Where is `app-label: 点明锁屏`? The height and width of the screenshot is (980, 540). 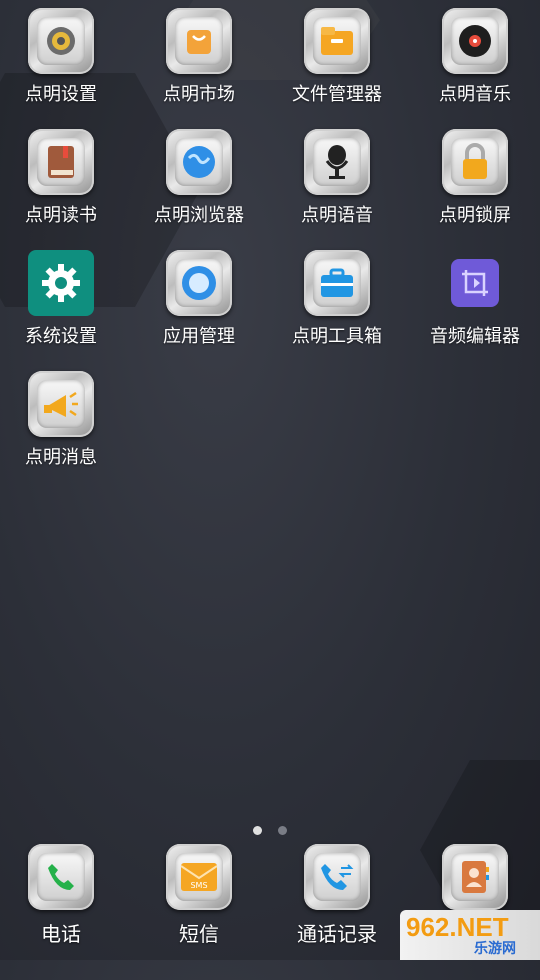
app-label: 点明锁屏 is located at coordinates (475, 215).